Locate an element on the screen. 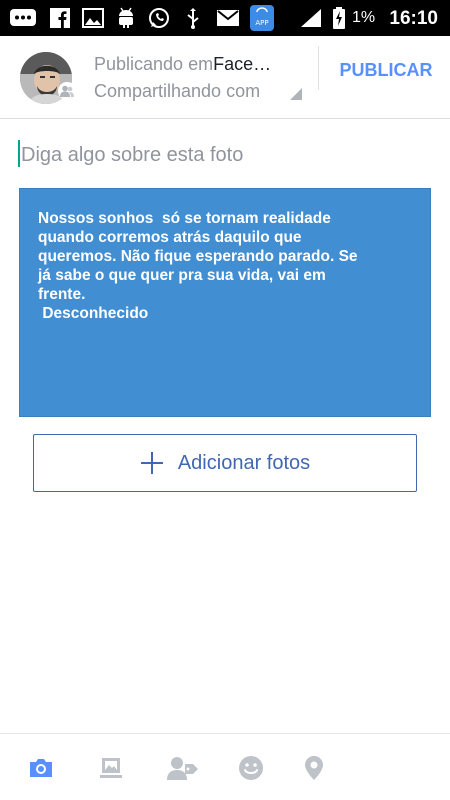 The height and width of the screenshot is (800, 450). location-icon is located at coordinates (314, 768).